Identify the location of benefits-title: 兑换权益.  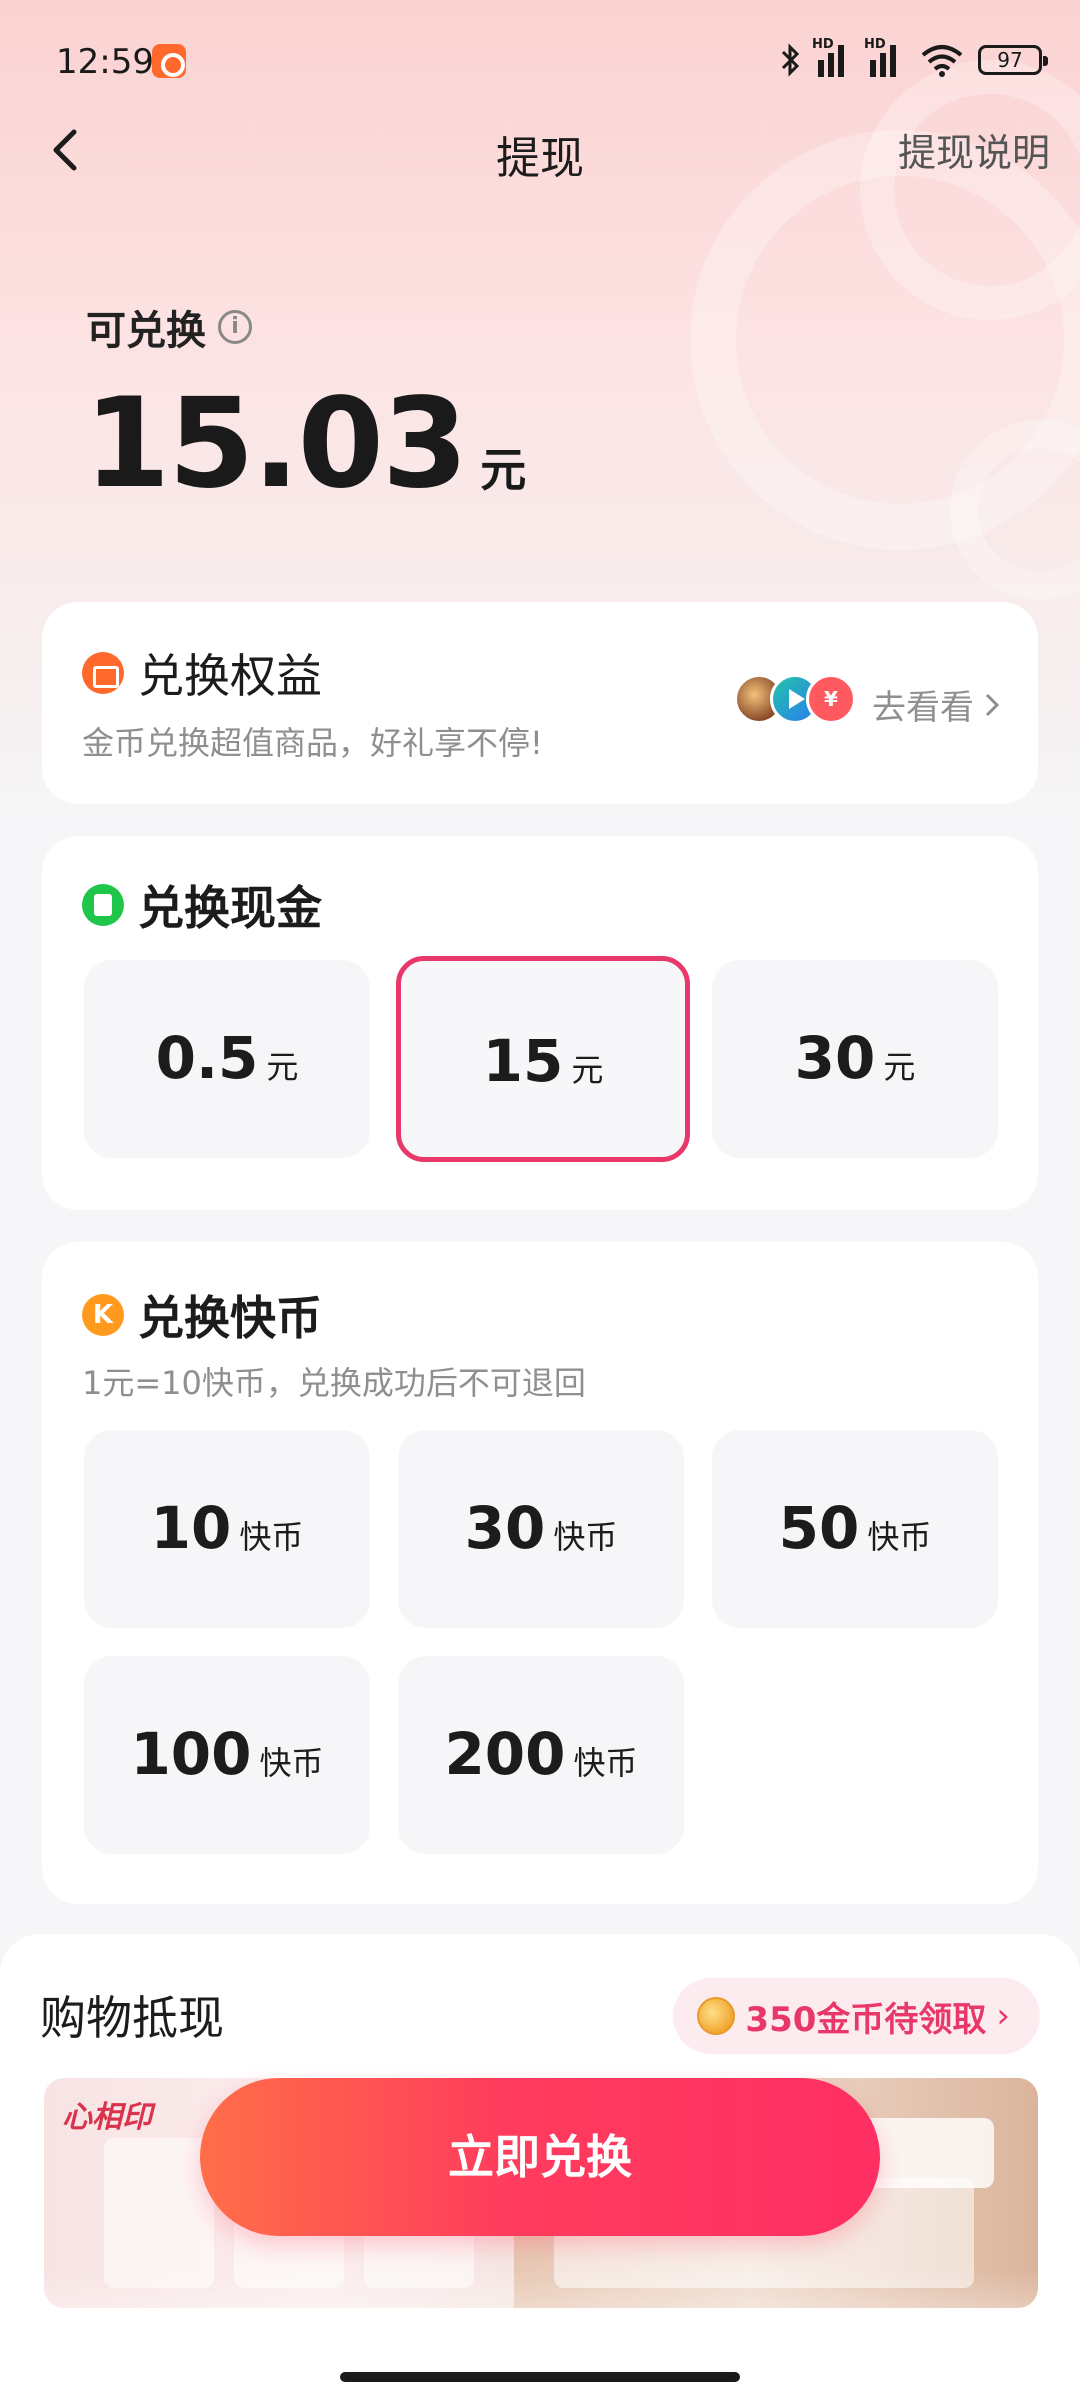
(230, 676).